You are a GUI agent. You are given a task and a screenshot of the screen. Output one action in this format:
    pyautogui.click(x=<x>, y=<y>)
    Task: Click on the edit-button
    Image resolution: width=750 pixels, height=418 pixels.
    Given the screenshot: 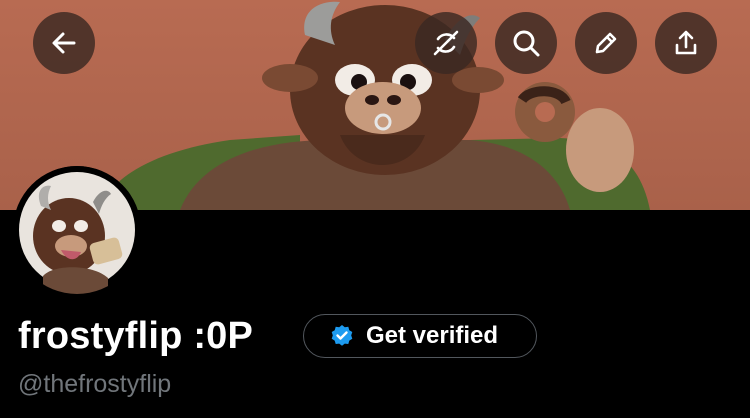 What is the action you would take?
    pyautogui.click(x=606, y=43)
    